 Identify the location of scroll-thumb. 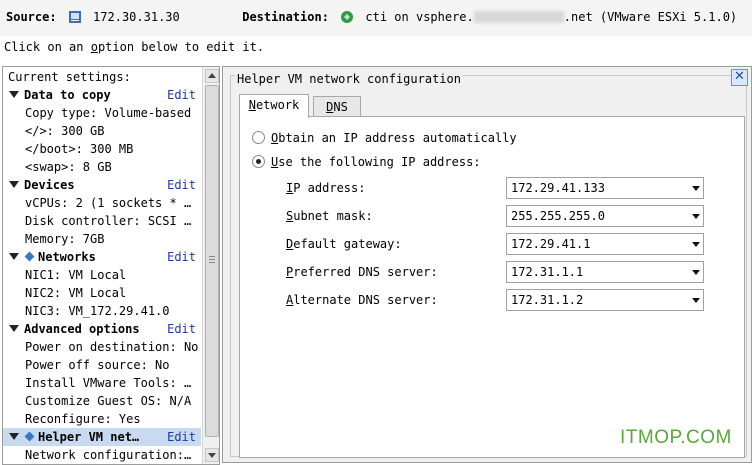
(212, 261).